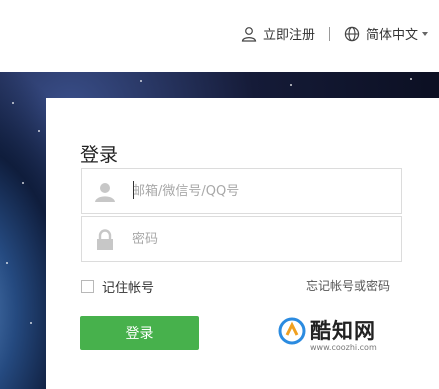  I want to click on remember-checkbox, so click(87, 286).